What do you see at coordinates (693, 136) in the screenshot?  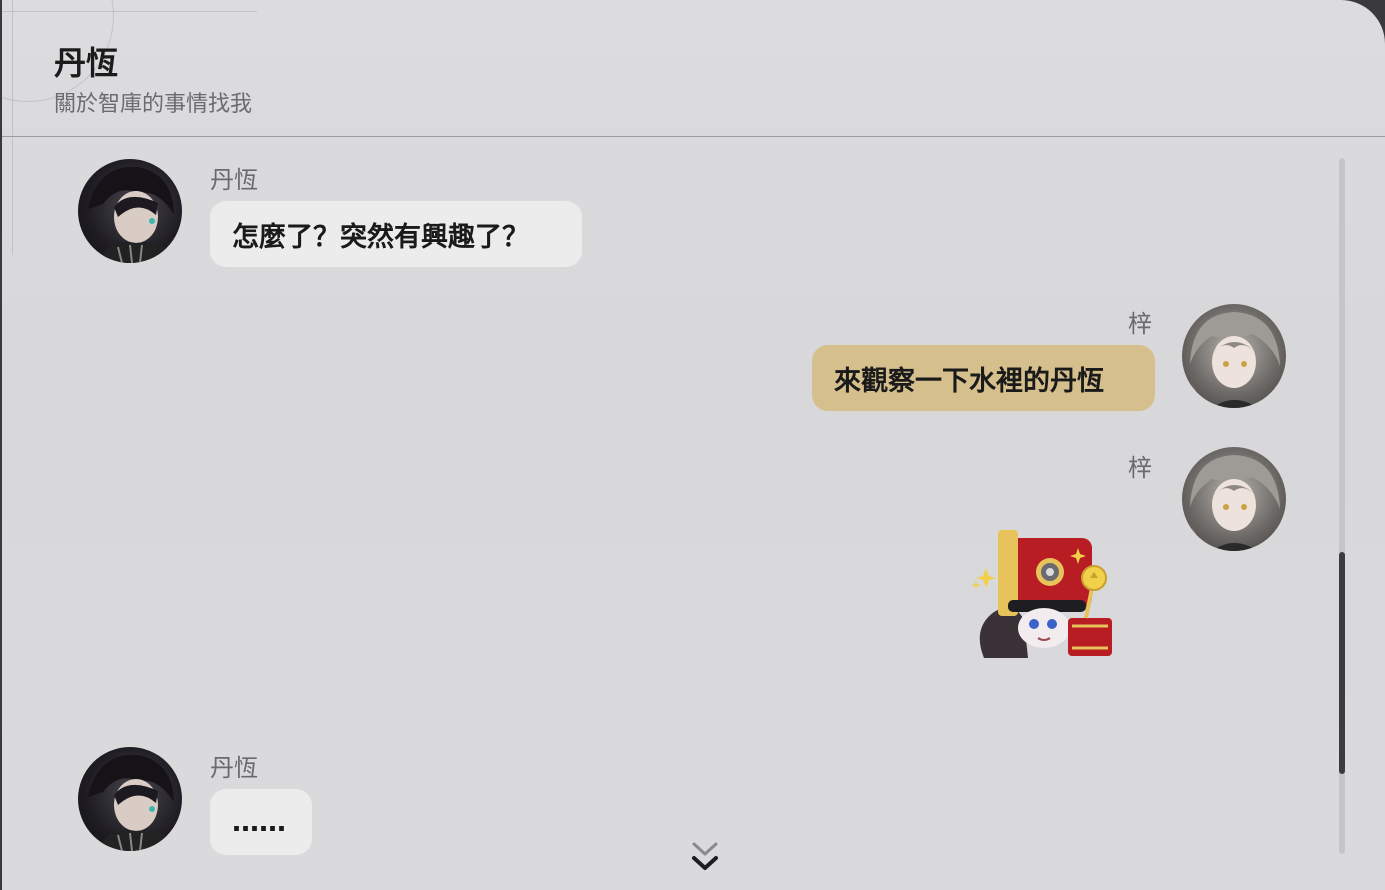 I see `header-divider` at bounding box center [693, 136].